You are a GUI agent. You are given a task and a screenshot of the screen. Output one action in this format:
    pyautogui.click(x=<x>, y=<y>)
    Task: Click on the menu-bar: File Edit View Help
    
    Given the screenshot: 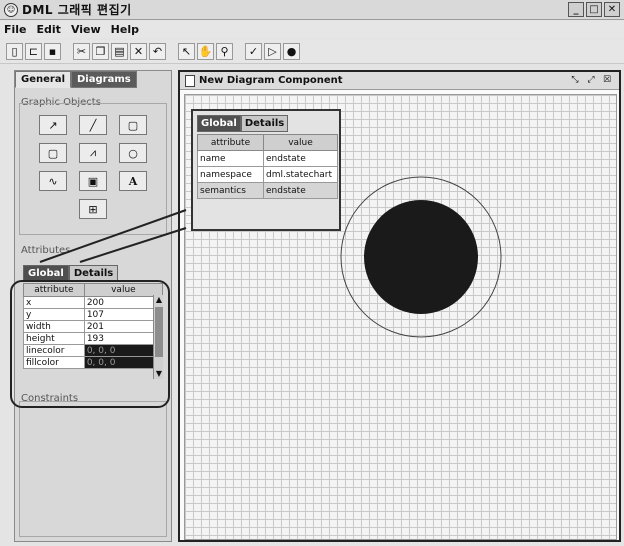 What is the action you would take?
    pyautogui.click(x=312, y=29)
    